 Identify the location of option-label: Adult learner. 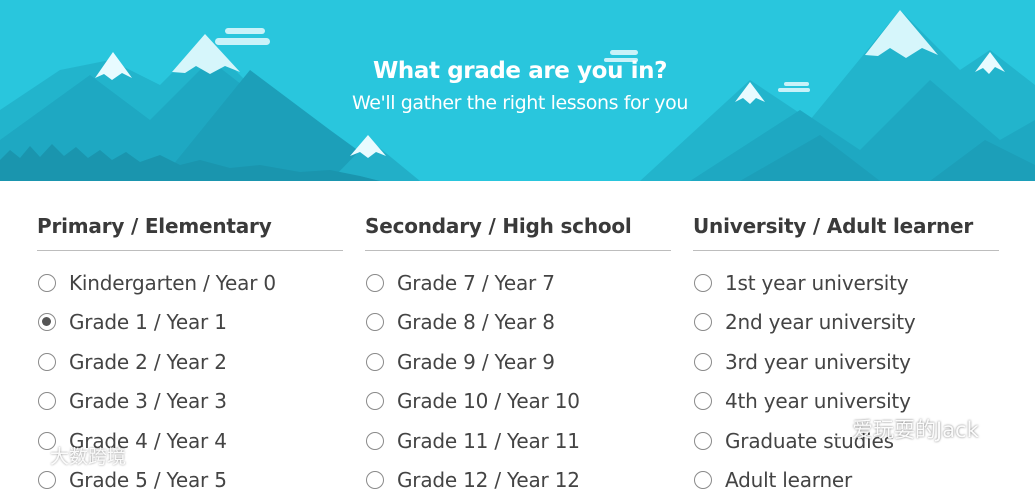
(788, 480).